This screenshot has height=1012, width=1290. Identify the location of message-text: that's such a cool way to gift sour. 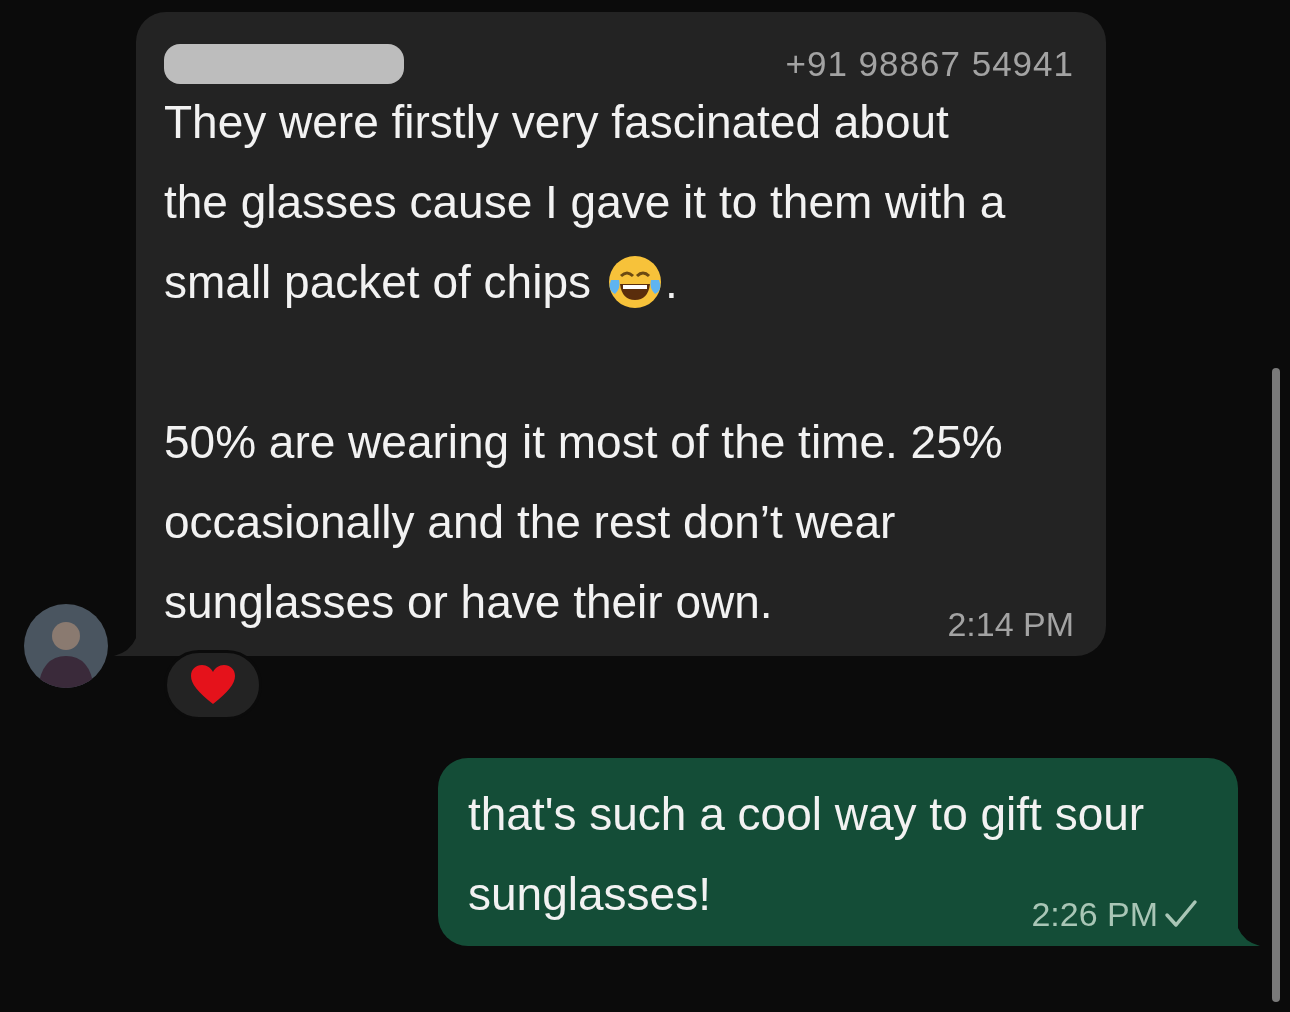
(806, 814).